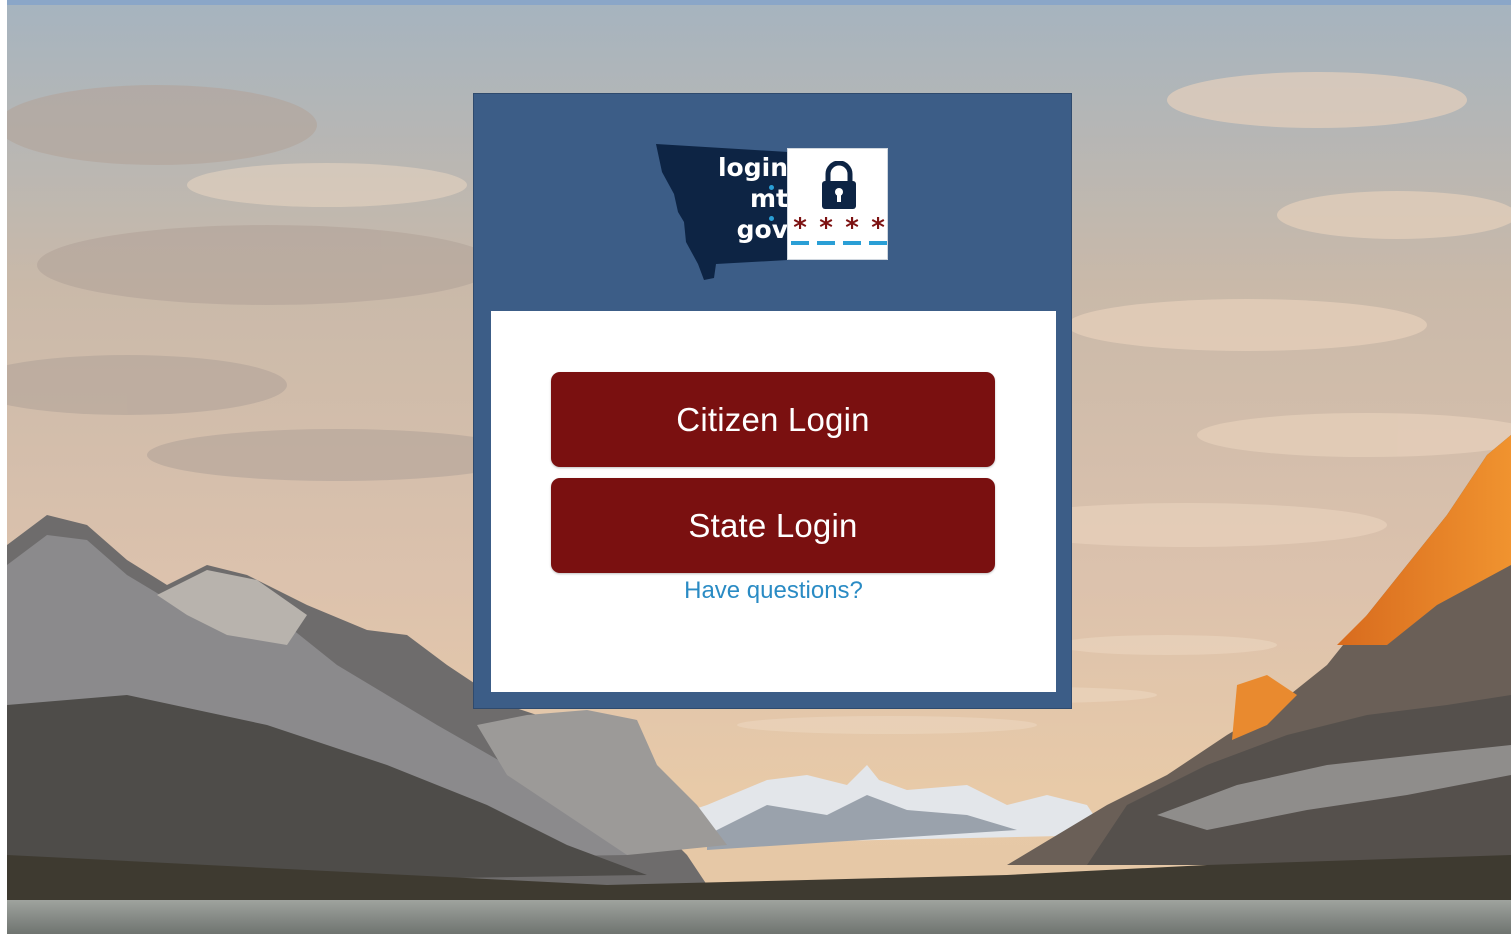 The image size is (1511, 934). What do you see at coordinates (839, 185) in the screenshot?
I see `padlock-icon` at bounding box center [839, 185].